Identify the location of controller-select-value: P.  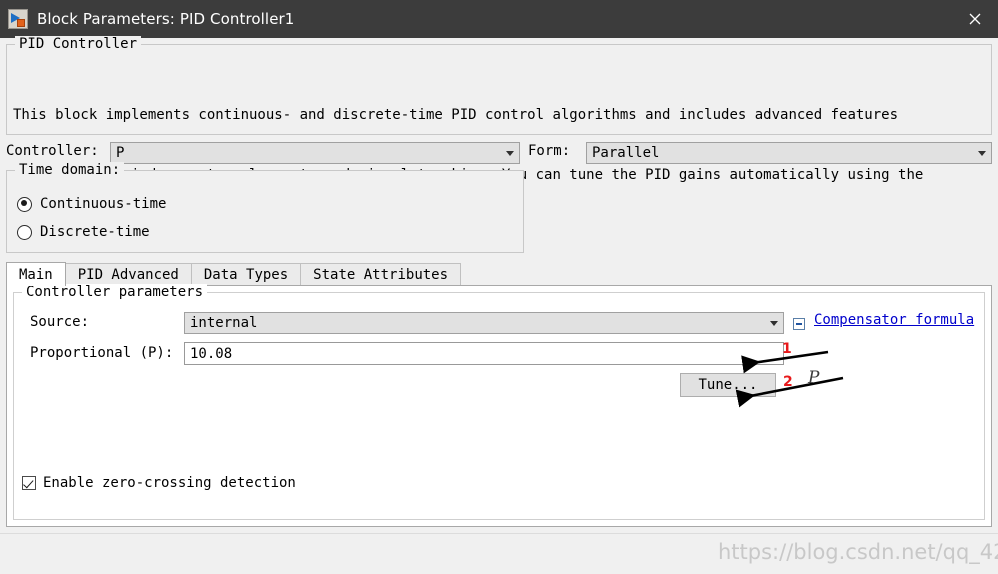
(120, 153).